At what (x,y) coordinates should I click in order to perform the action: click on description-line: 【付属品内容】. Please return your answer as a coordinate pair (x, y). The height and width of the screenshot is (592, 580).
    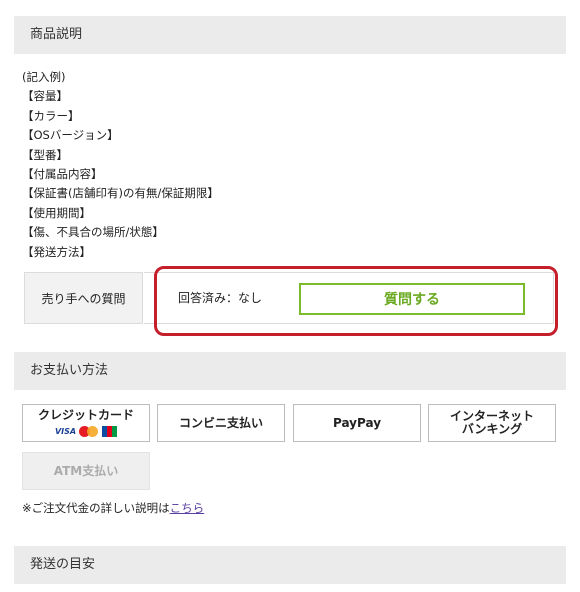
    Looking at the image, I should click on (62, 174).